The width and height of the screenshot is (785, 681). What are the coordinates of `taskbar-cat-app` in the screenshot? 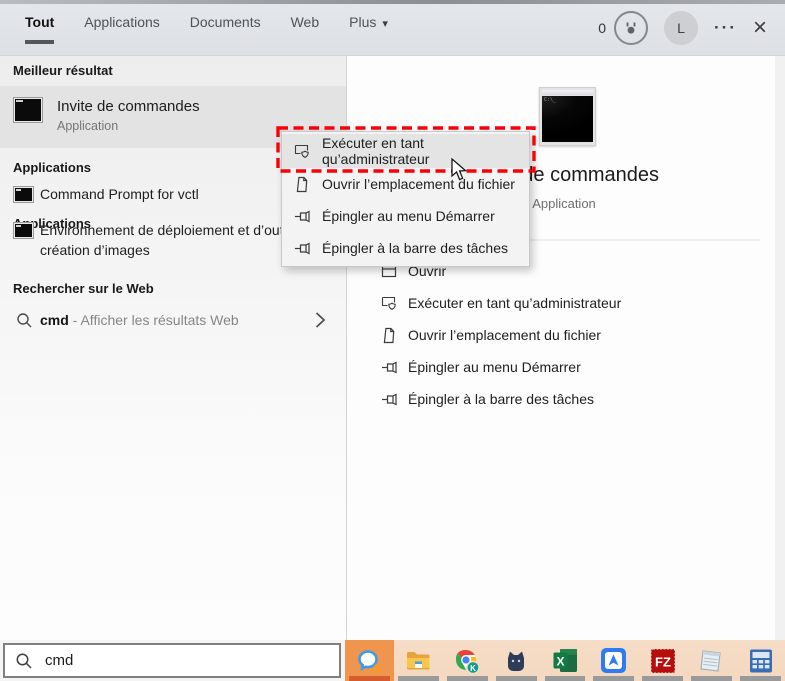 It's located at (516, 660).